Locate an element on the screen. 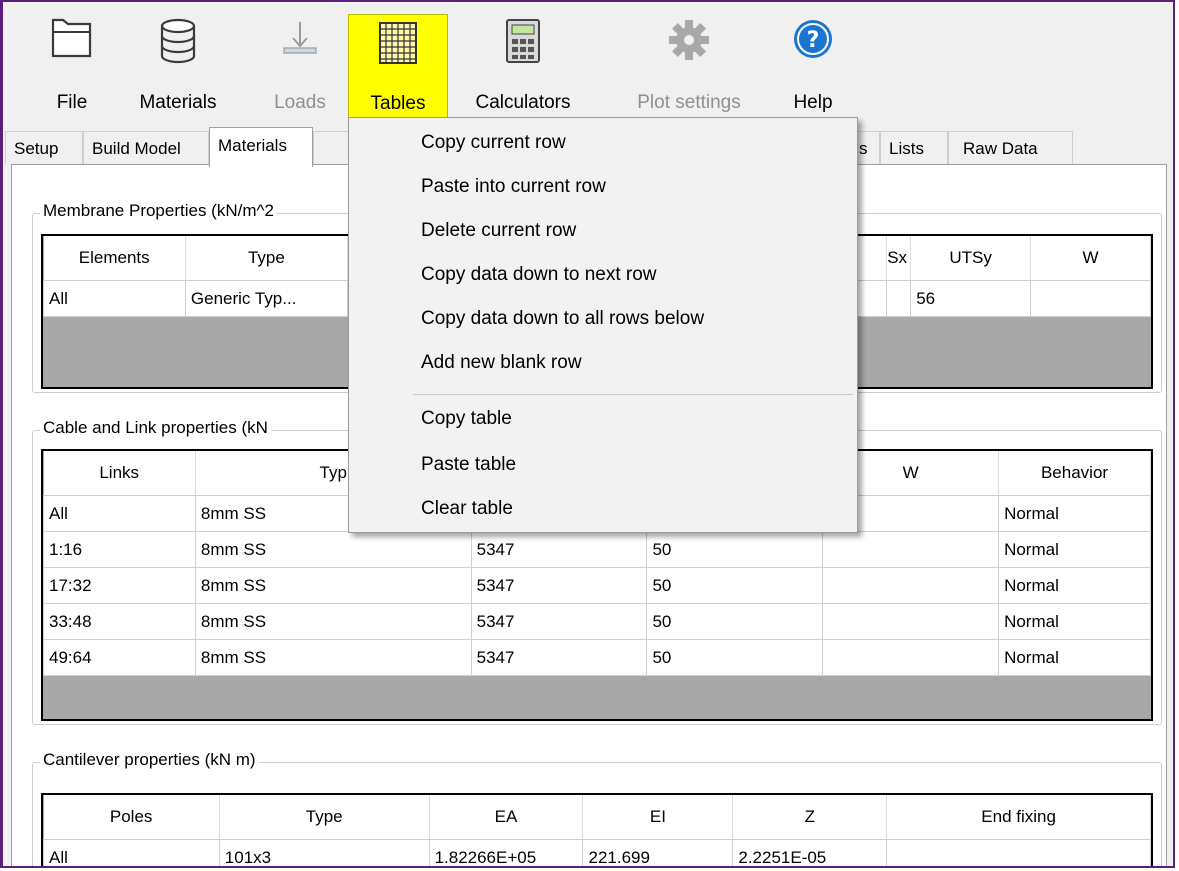  column-header: Elements is located at coordinates (114, 258).